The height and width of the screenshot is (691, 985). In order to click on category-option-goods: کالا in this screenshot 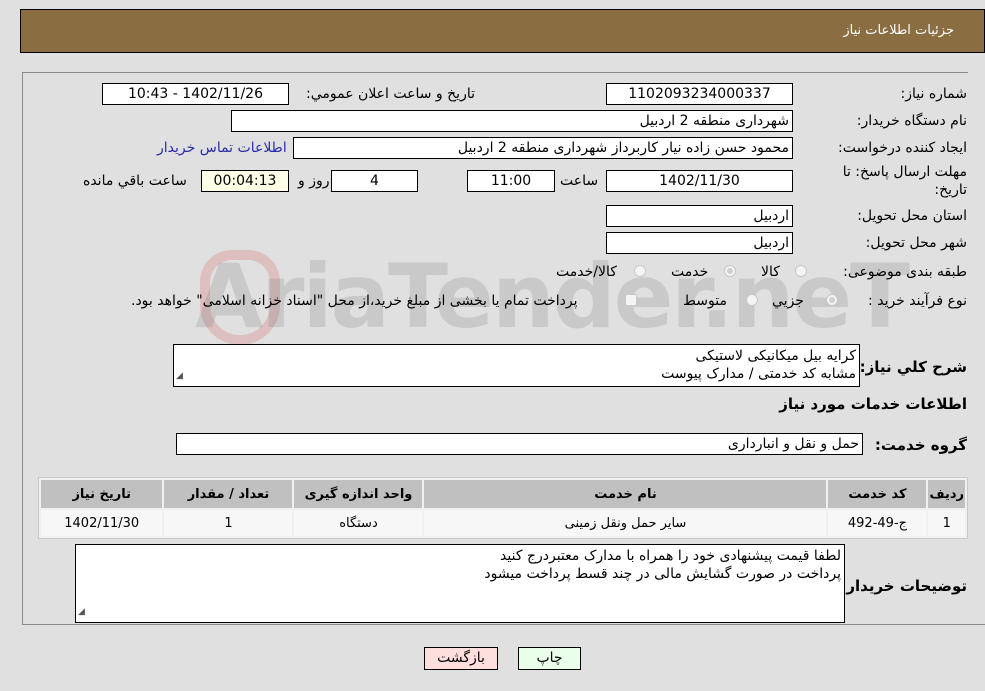, I will do `click(770, 272)`.